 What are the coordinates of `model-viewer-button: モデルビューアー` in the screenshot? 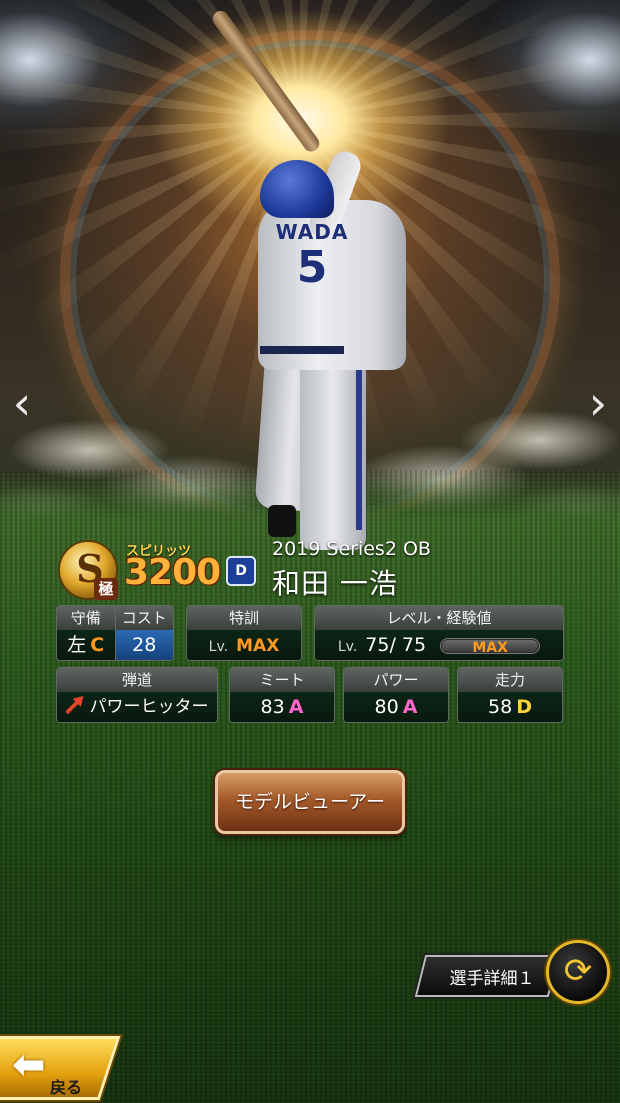 It's located at (310, 802).